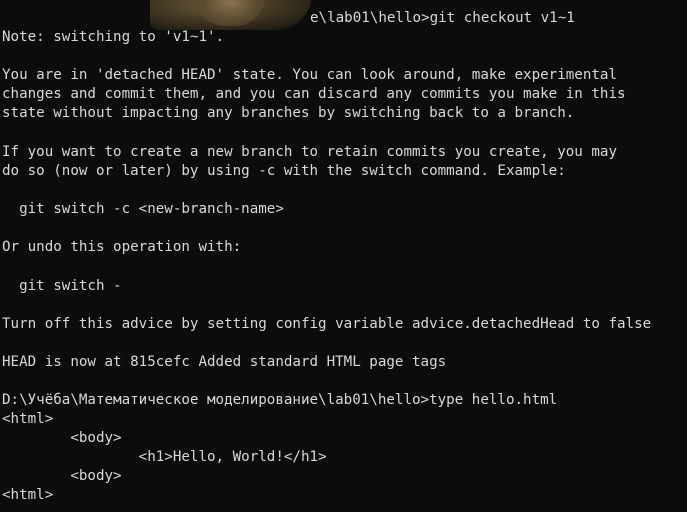  I want to click on command-line-checkout: e\lab01\hello>git checkout v1~1, so click(442, 18).